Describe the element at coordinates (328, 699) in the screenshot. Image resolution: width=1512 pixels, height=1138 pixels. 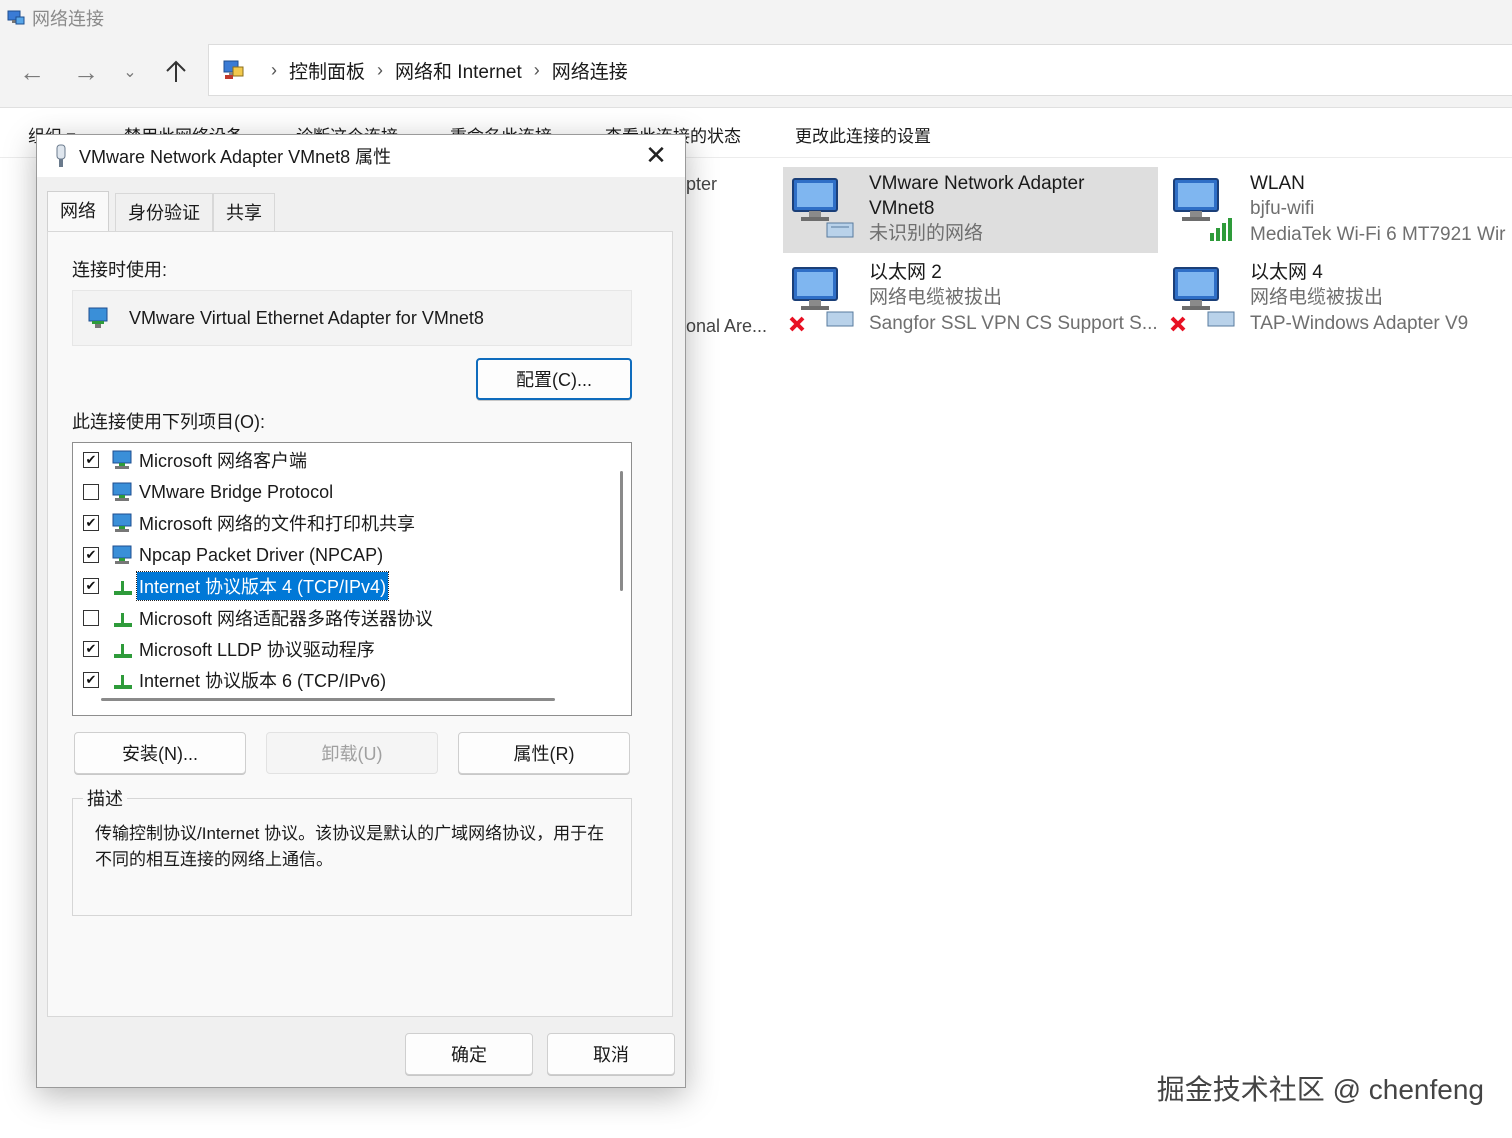
I see `horizontal-scrollbar` at that location.